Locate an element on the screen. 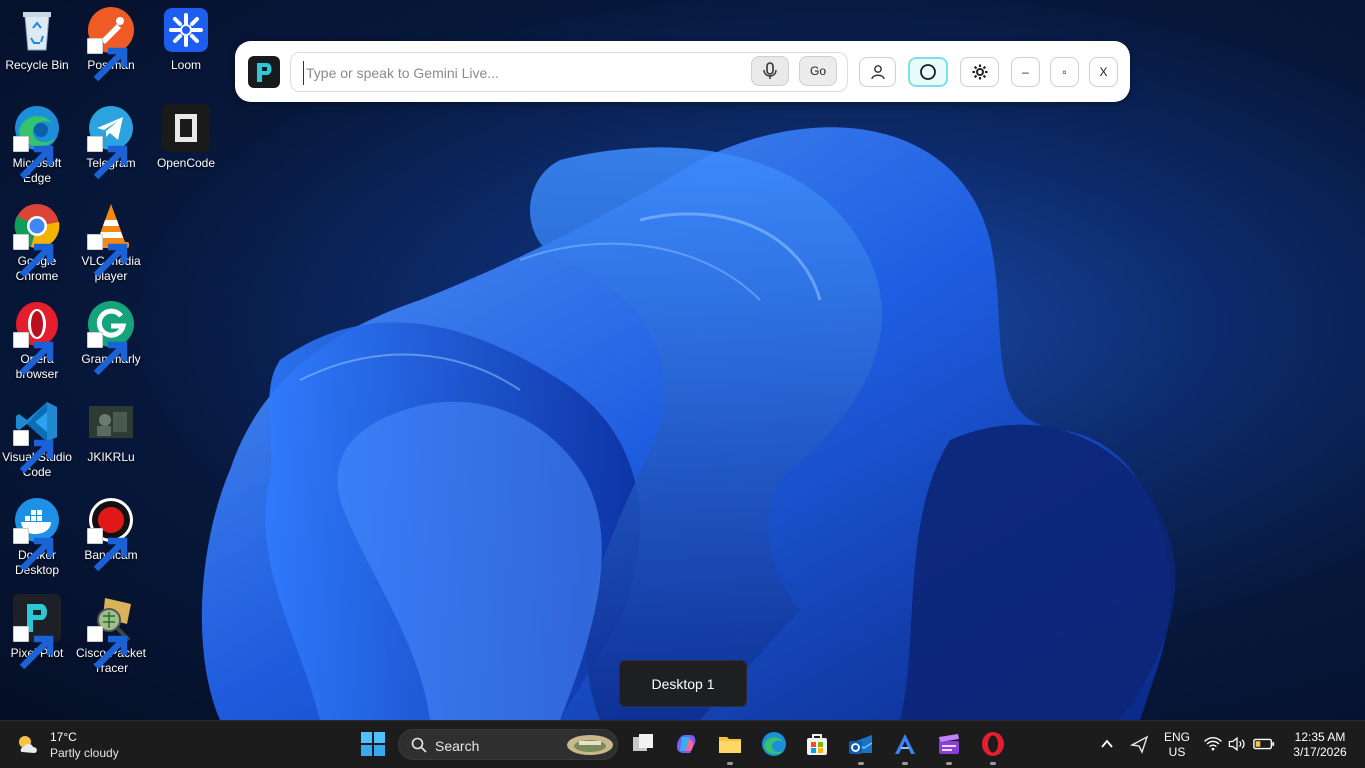  desktop-icon-opera: Opera browser is located at coordinates (37, 338).